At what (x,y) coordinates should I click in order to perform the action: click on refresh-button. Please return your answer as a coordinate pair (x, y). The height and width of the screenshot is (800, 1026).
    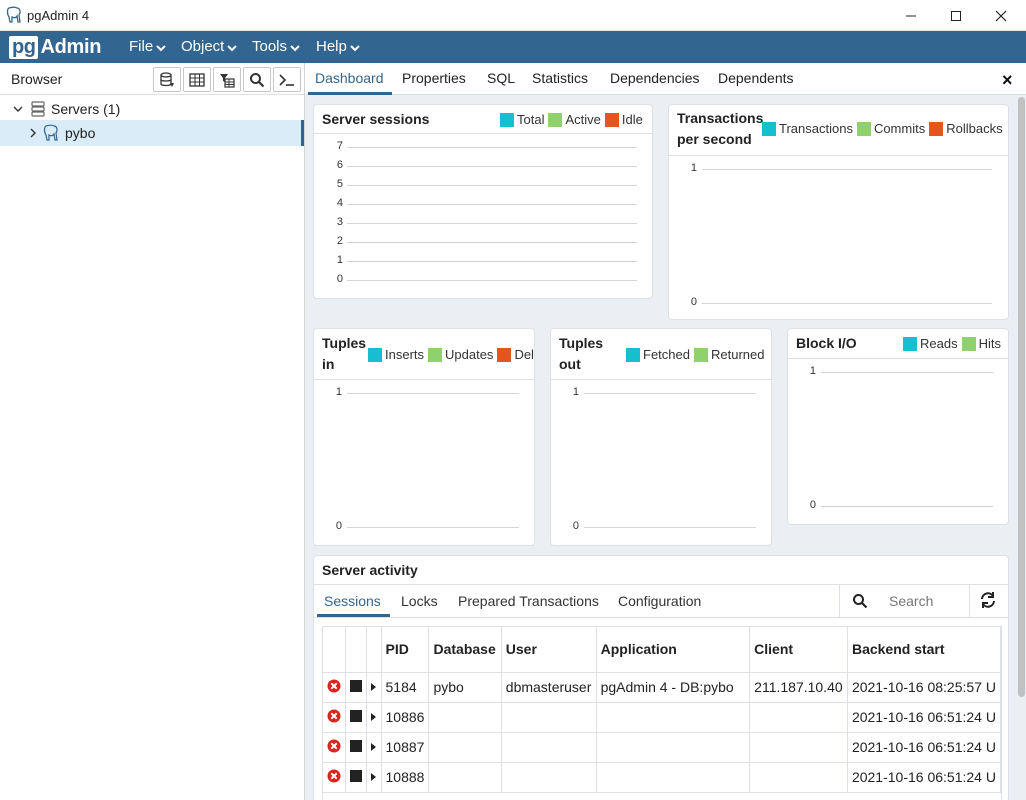
    Looking at the image, I should click on (988, 601).